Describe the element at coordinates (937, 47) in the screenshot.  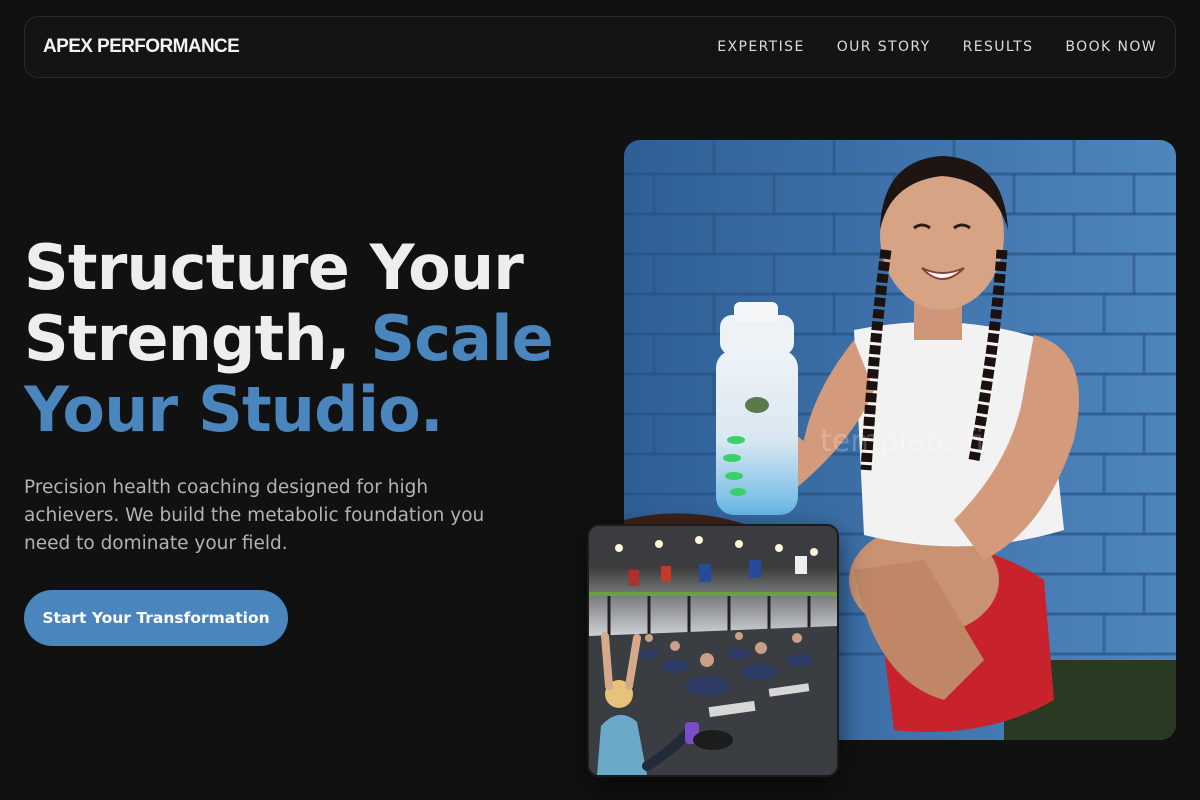
I see `nav-links: EXPERTISE OUR STORY RESULTS BOOK NOW` at that location.